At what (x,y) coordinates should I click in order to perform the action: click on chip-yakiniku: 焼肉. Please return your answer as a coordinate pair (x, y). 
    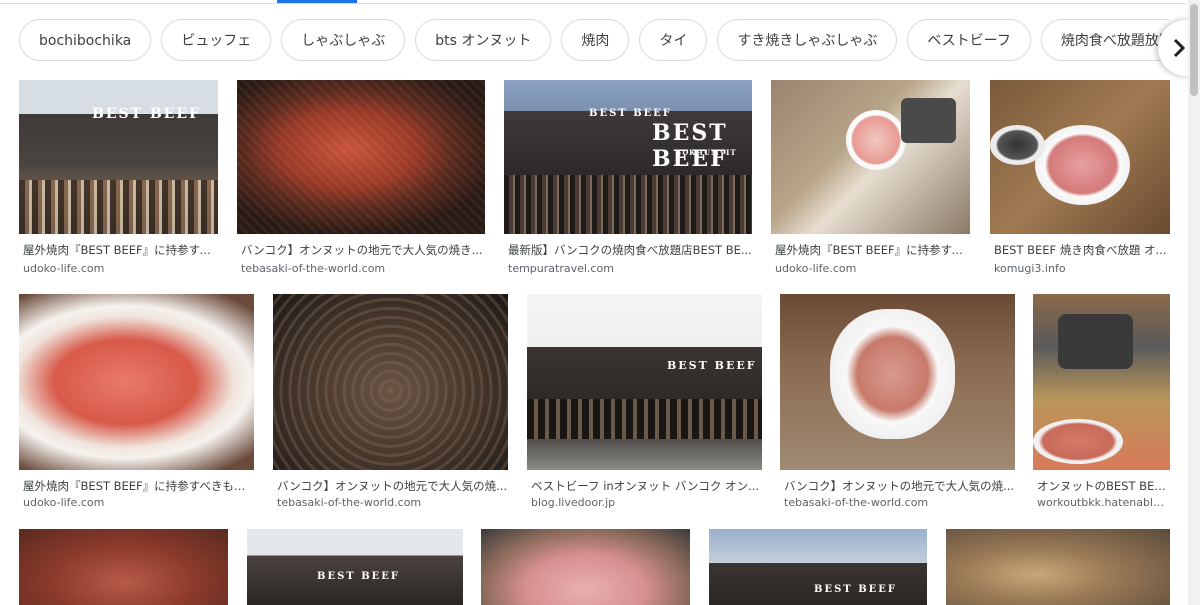
    Looking at the image, I should click on (595, 40).